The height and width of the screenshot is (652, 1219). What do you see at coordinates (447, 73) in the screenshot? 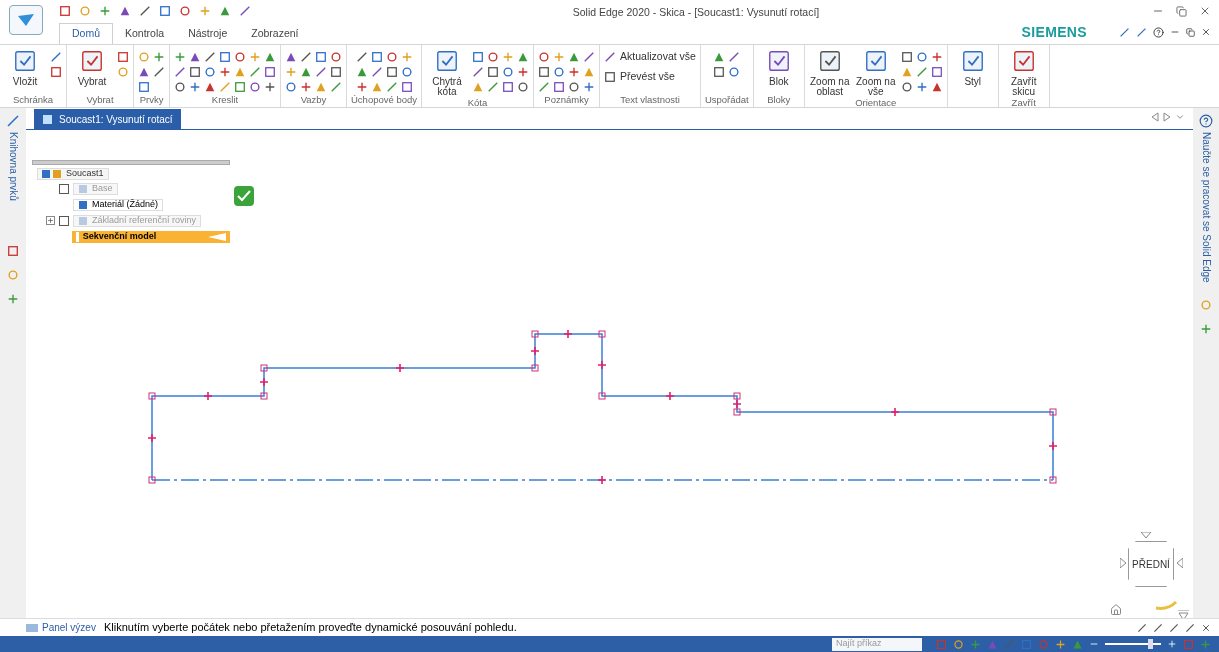
I see `ribbon-button: Chytrá kóta` at bounding box center [447, 73].